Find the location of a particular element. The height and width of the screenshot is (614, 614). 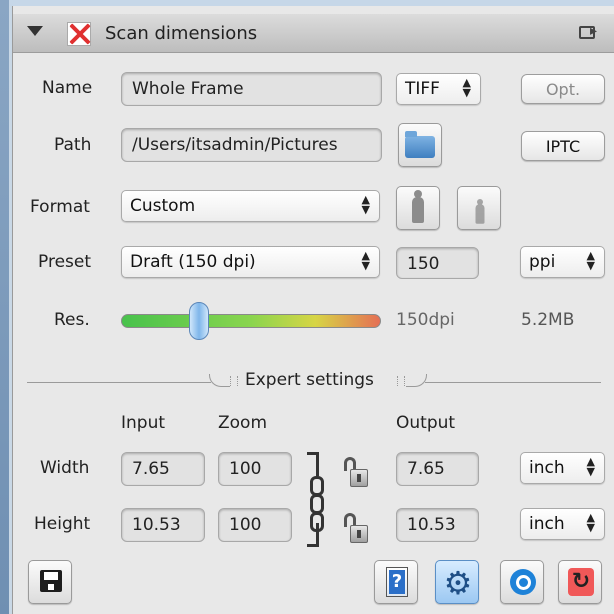

width-unit-value: inch is located at coordinates (547, 468).